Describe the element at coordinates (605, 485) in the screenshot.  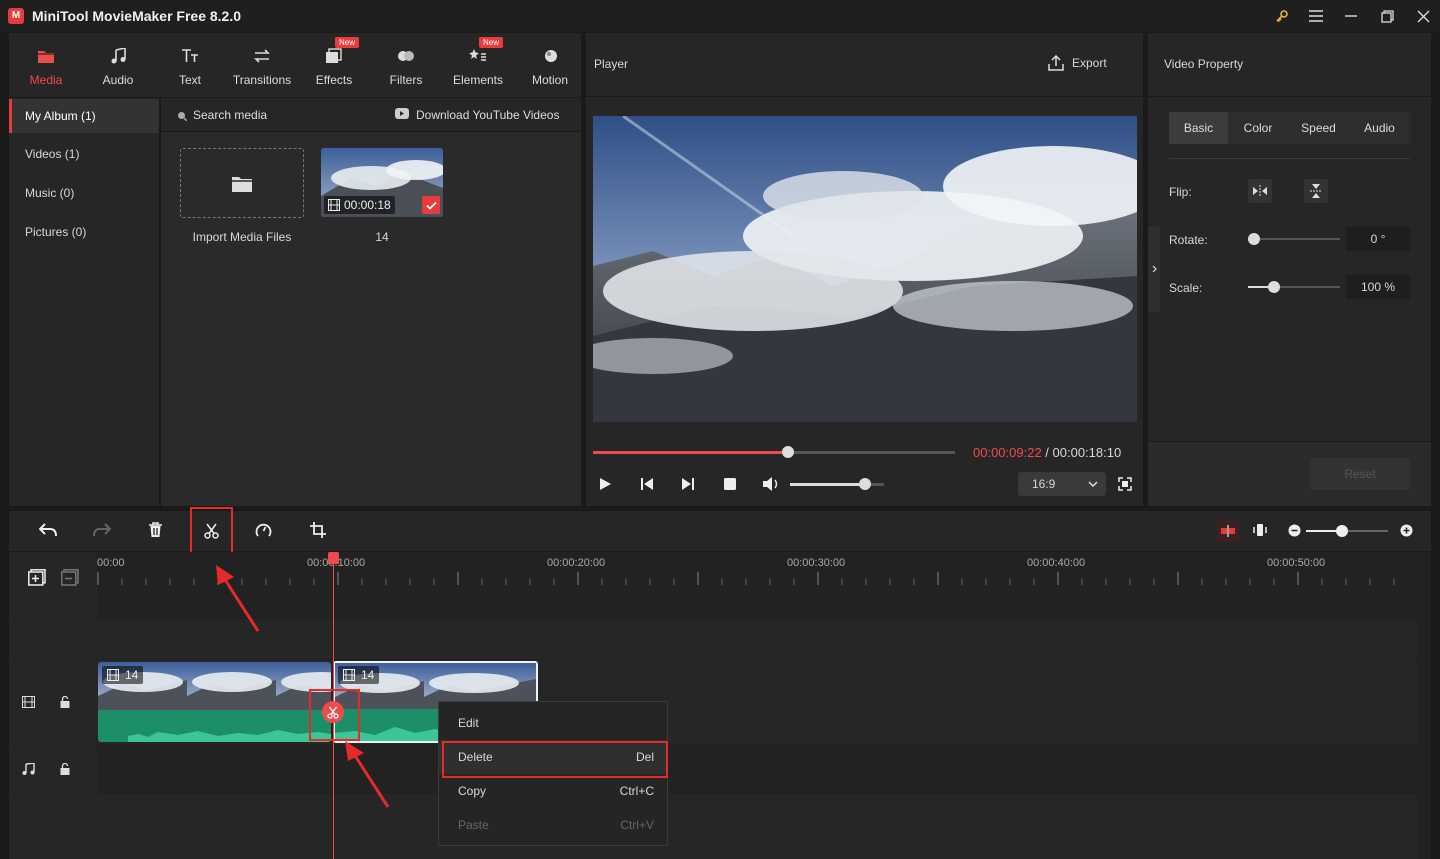
I see `play-icon` at that location.